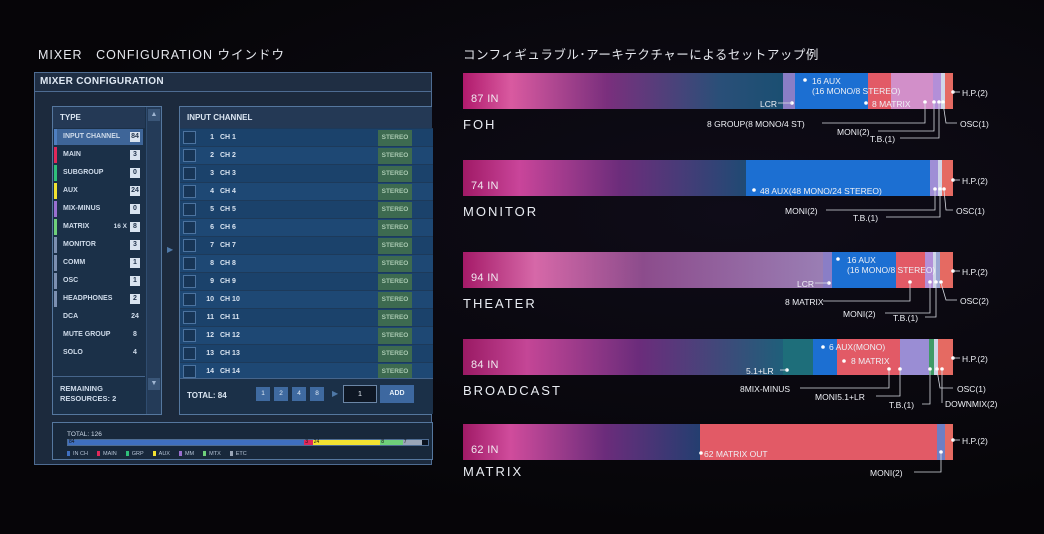 The width and height of the screenshot is (1044, 534). What do you see at coordinates (98, 353) in the screenshot?
I see `type-item: SOLO 4` at bounding box center [98, 353].